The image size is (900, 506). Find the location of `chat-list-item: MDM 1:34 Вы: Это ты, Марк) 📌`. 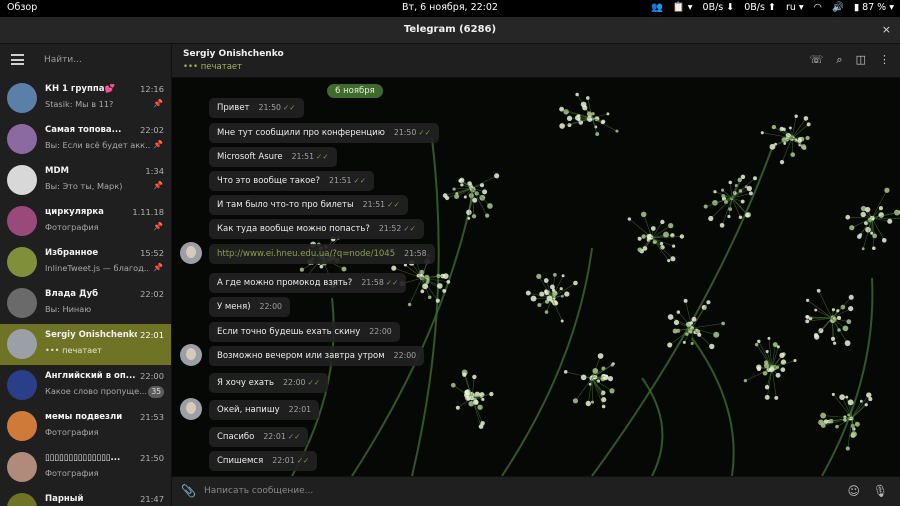

chat-list-item: MDM 1:34 Вы: Это ты, Марк) 📌 is located at coordinates (85, 180).